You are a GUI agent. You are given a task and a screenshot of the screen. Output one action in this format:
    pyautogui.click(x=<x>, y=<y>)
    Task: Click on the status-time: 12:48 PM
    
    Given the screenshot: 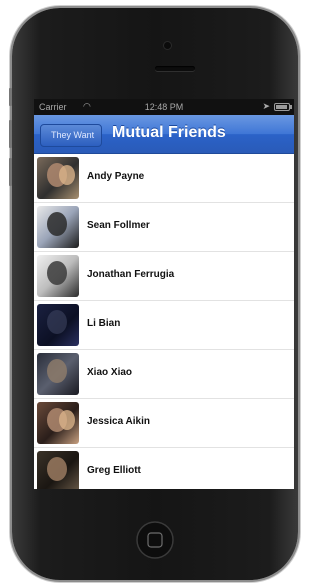 What is the action you would take?
    pyautogui.click(x=164, y=107)
    